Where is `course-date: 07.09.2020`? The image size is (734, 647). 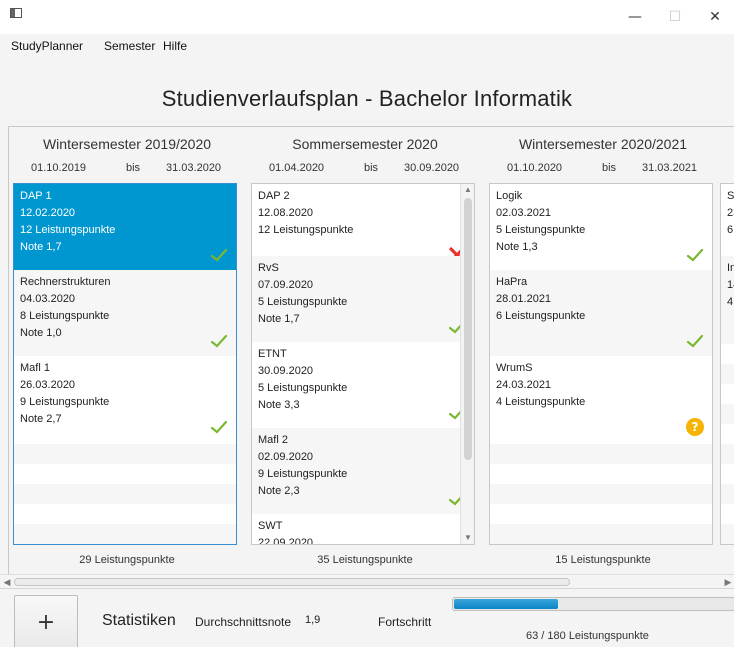 course-date: 07.09.2020 is located at coordinates (286, 285).